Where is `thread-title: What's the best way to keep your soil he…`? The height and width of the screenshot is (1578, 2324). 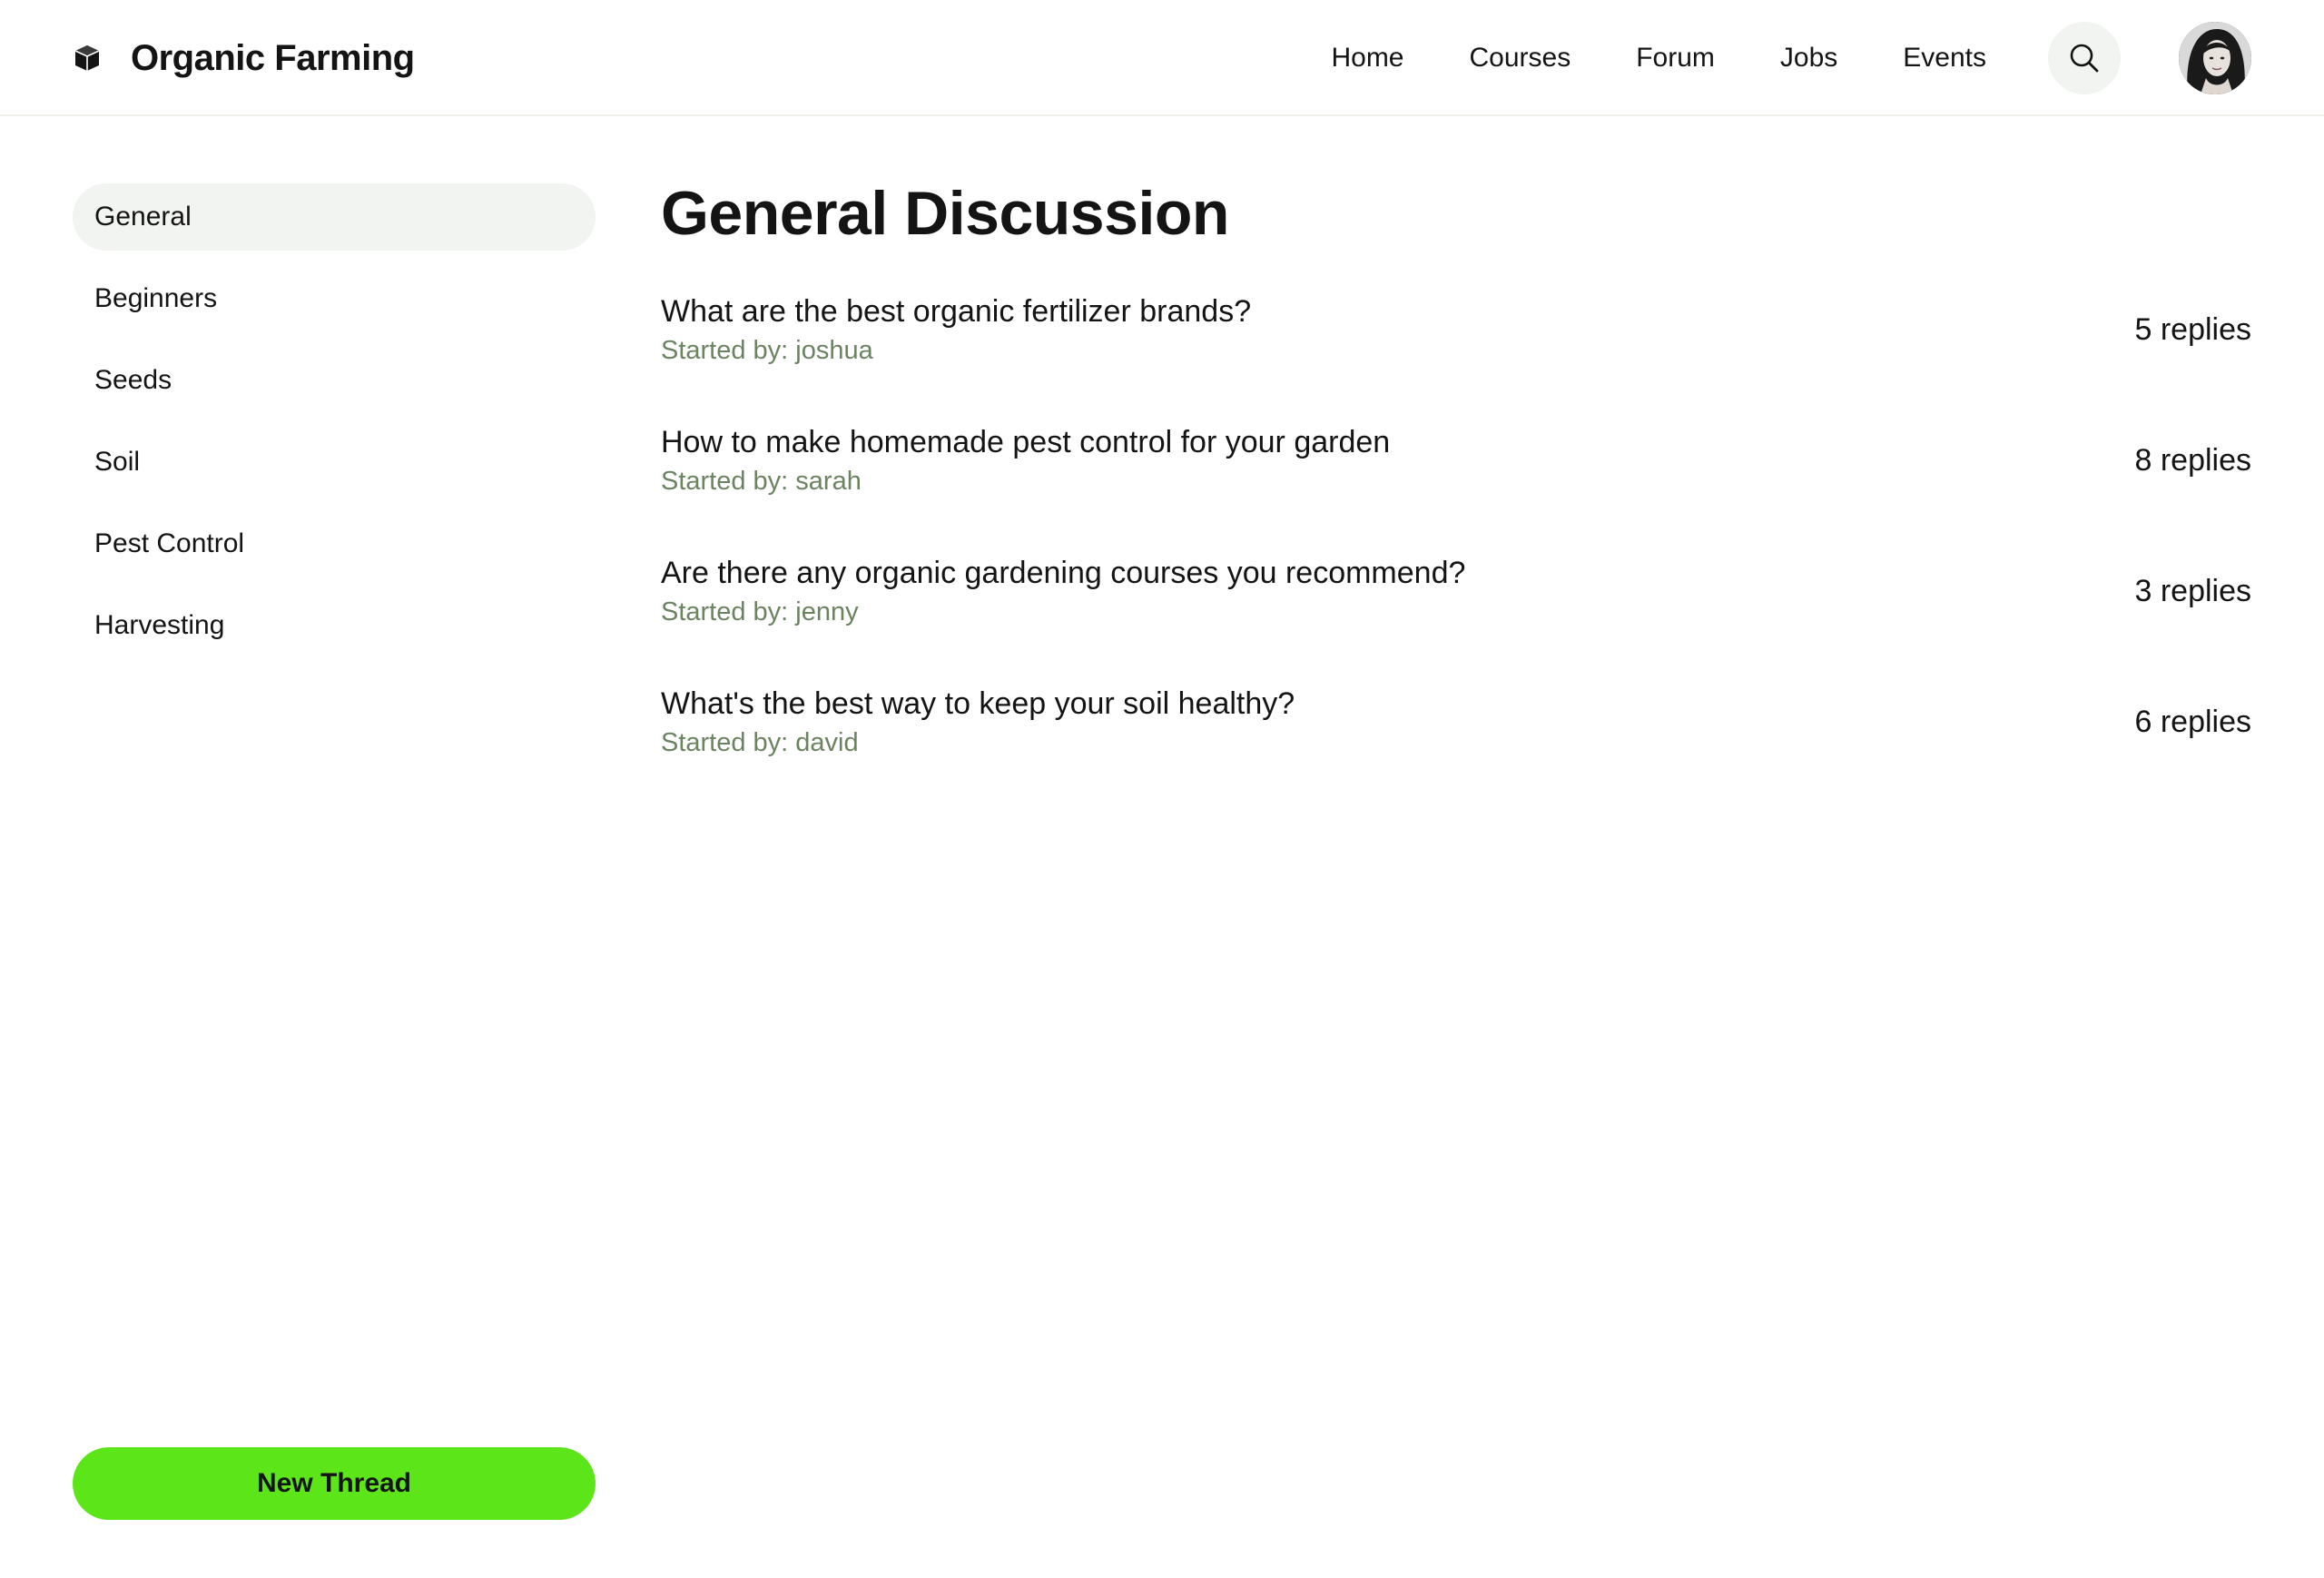 thread-title: What's the best way to keep your soil he… is located at coordinates (978, 704).